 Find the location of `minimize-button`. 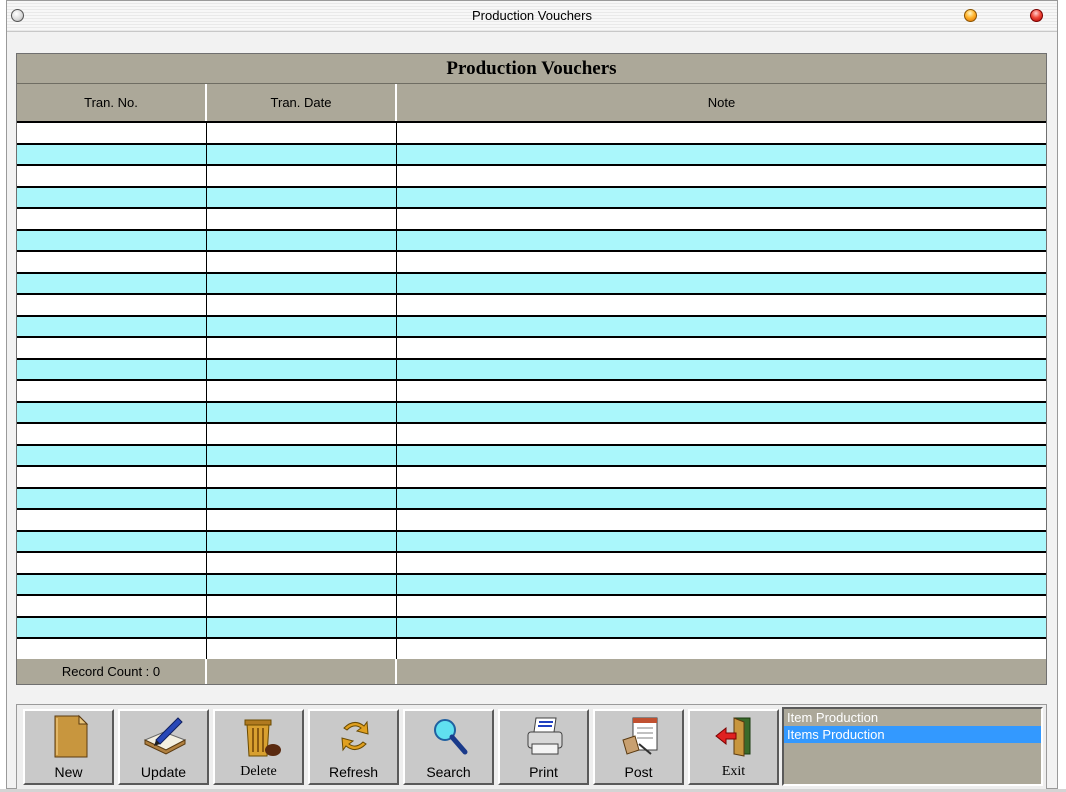

minimize-button is located at coordinates (970, 15).